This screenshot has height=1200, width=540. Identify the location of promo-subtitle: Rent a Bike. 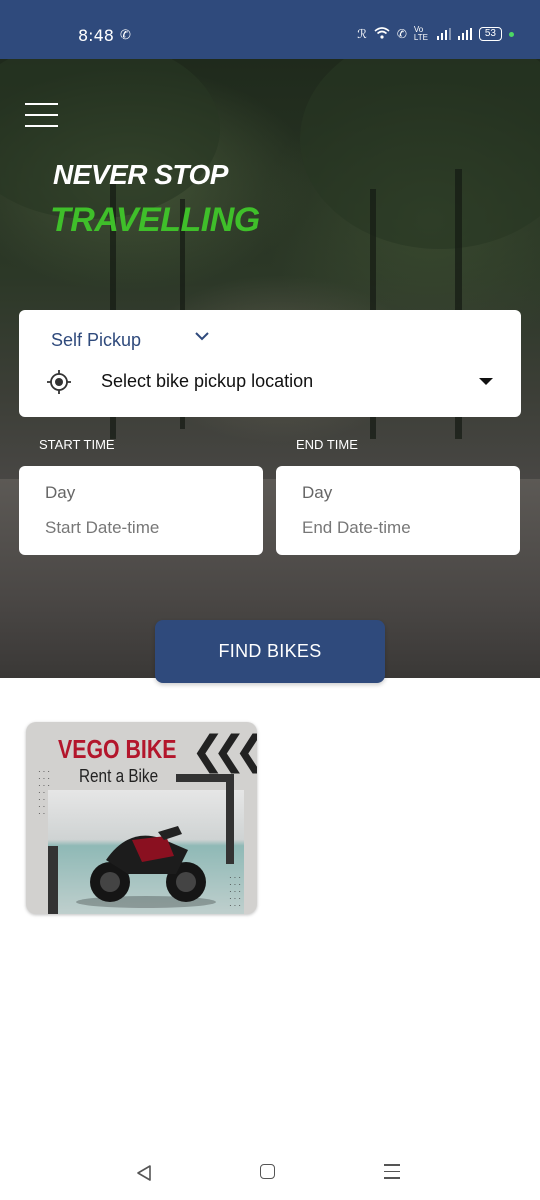
(119, 776).